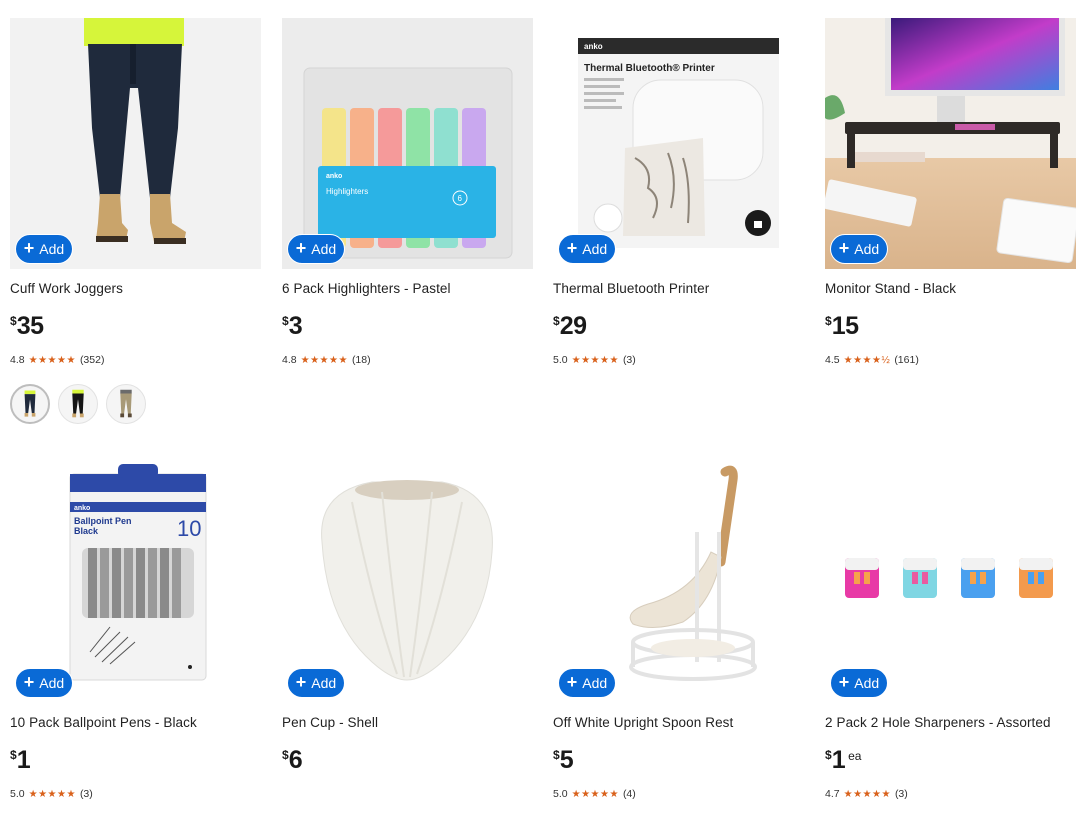 The height and width of the screenshot is (818, 1080). What do you see at coordinates (573, 326) in the screenshot?
I see `price-amount: 29` at bounding box center [573, 326].